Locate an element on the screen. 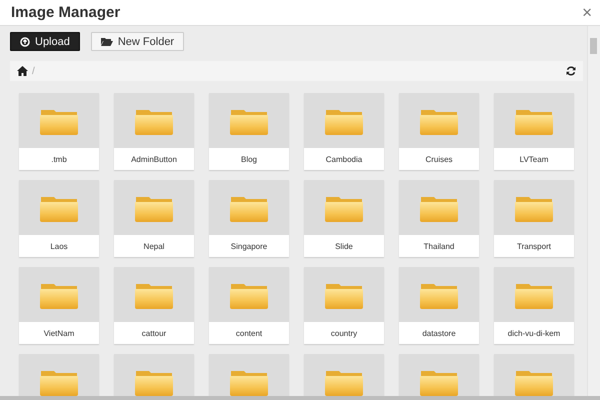 This screenshot has height=400, width=600. upload-icon is located at coordinates (25, 41).